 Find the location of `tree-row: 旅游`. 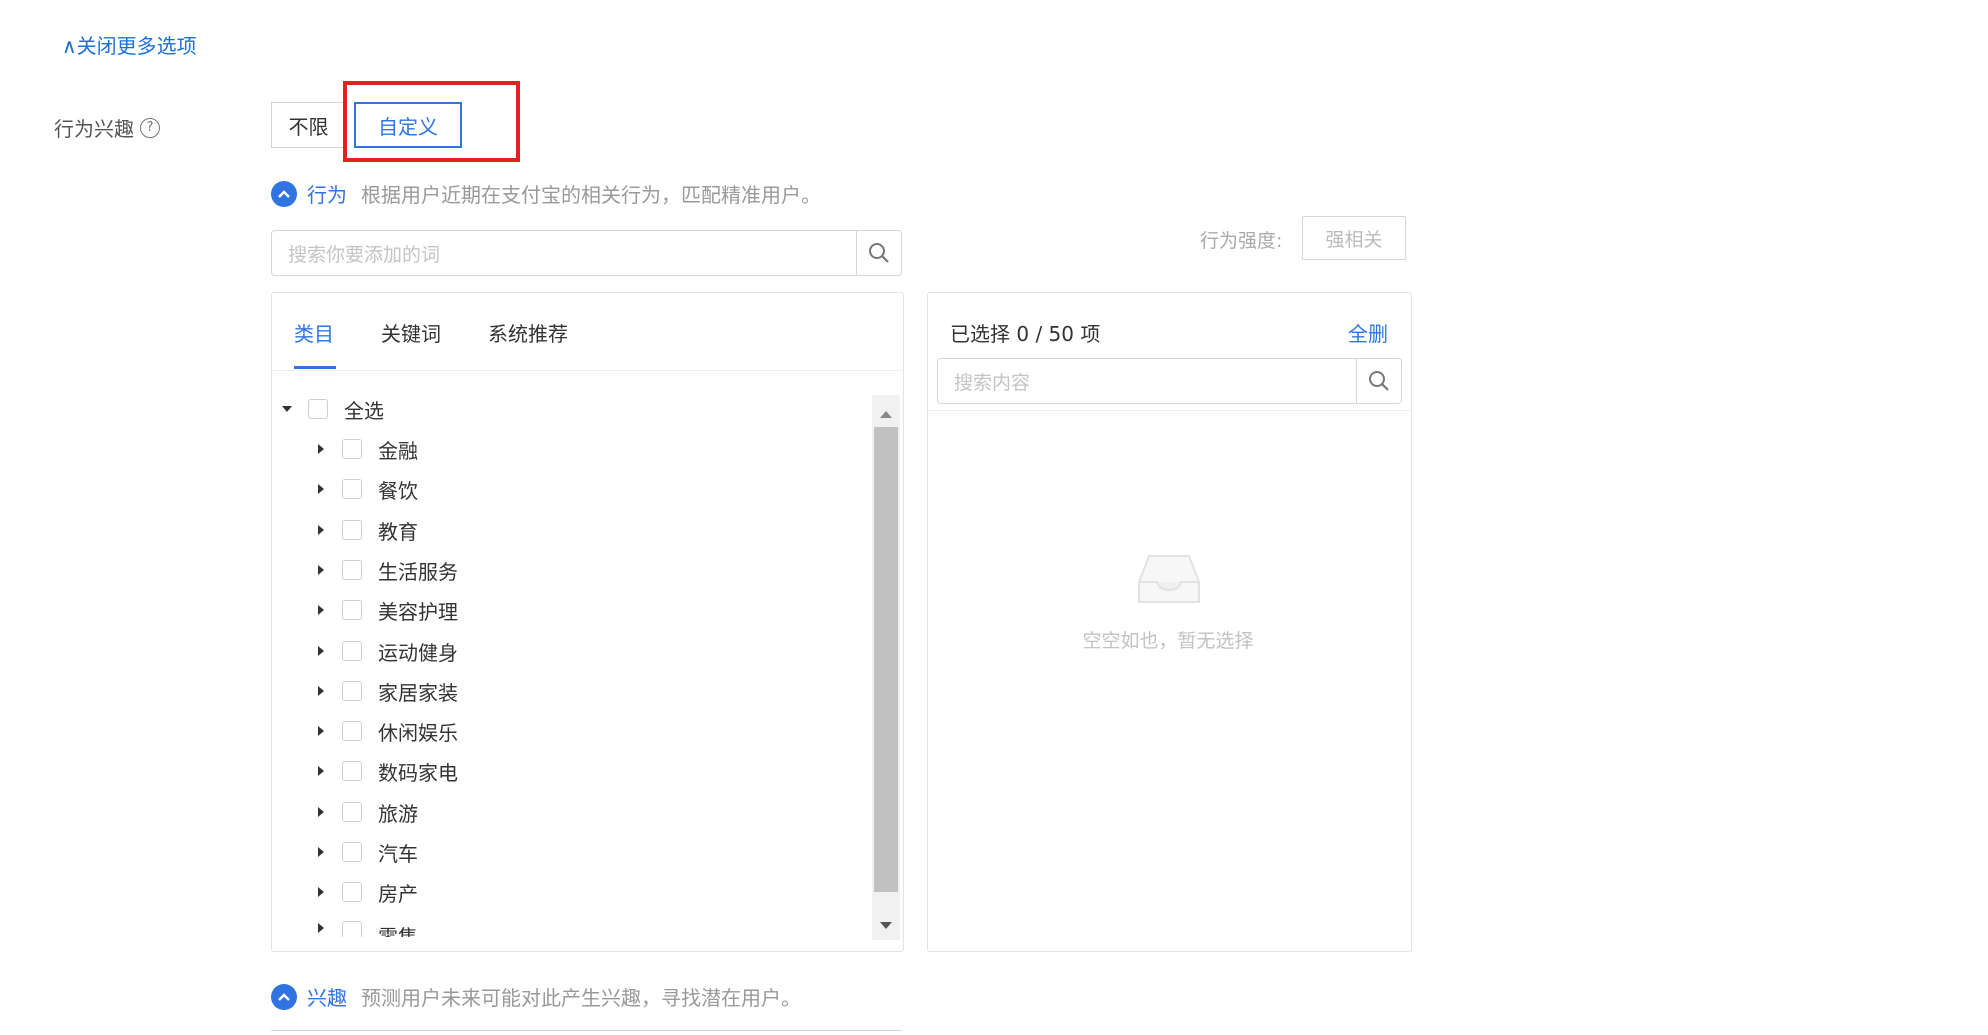

tree-row: 旅游 is located at coordinates (366, 812).